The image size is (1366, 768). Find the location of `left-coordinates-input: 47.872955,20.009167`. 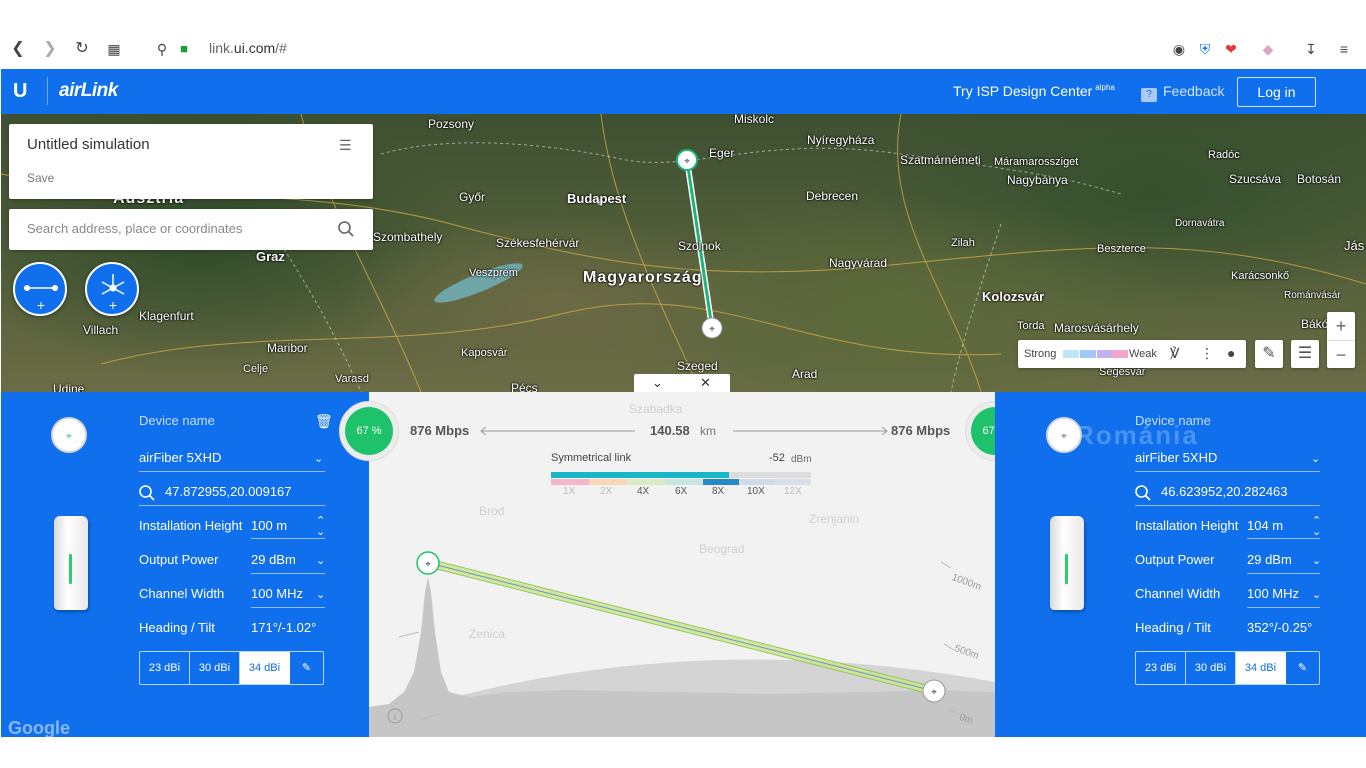

left-coordinates-input: 47.872955,20.009167 is located at coordinates (228, 491).